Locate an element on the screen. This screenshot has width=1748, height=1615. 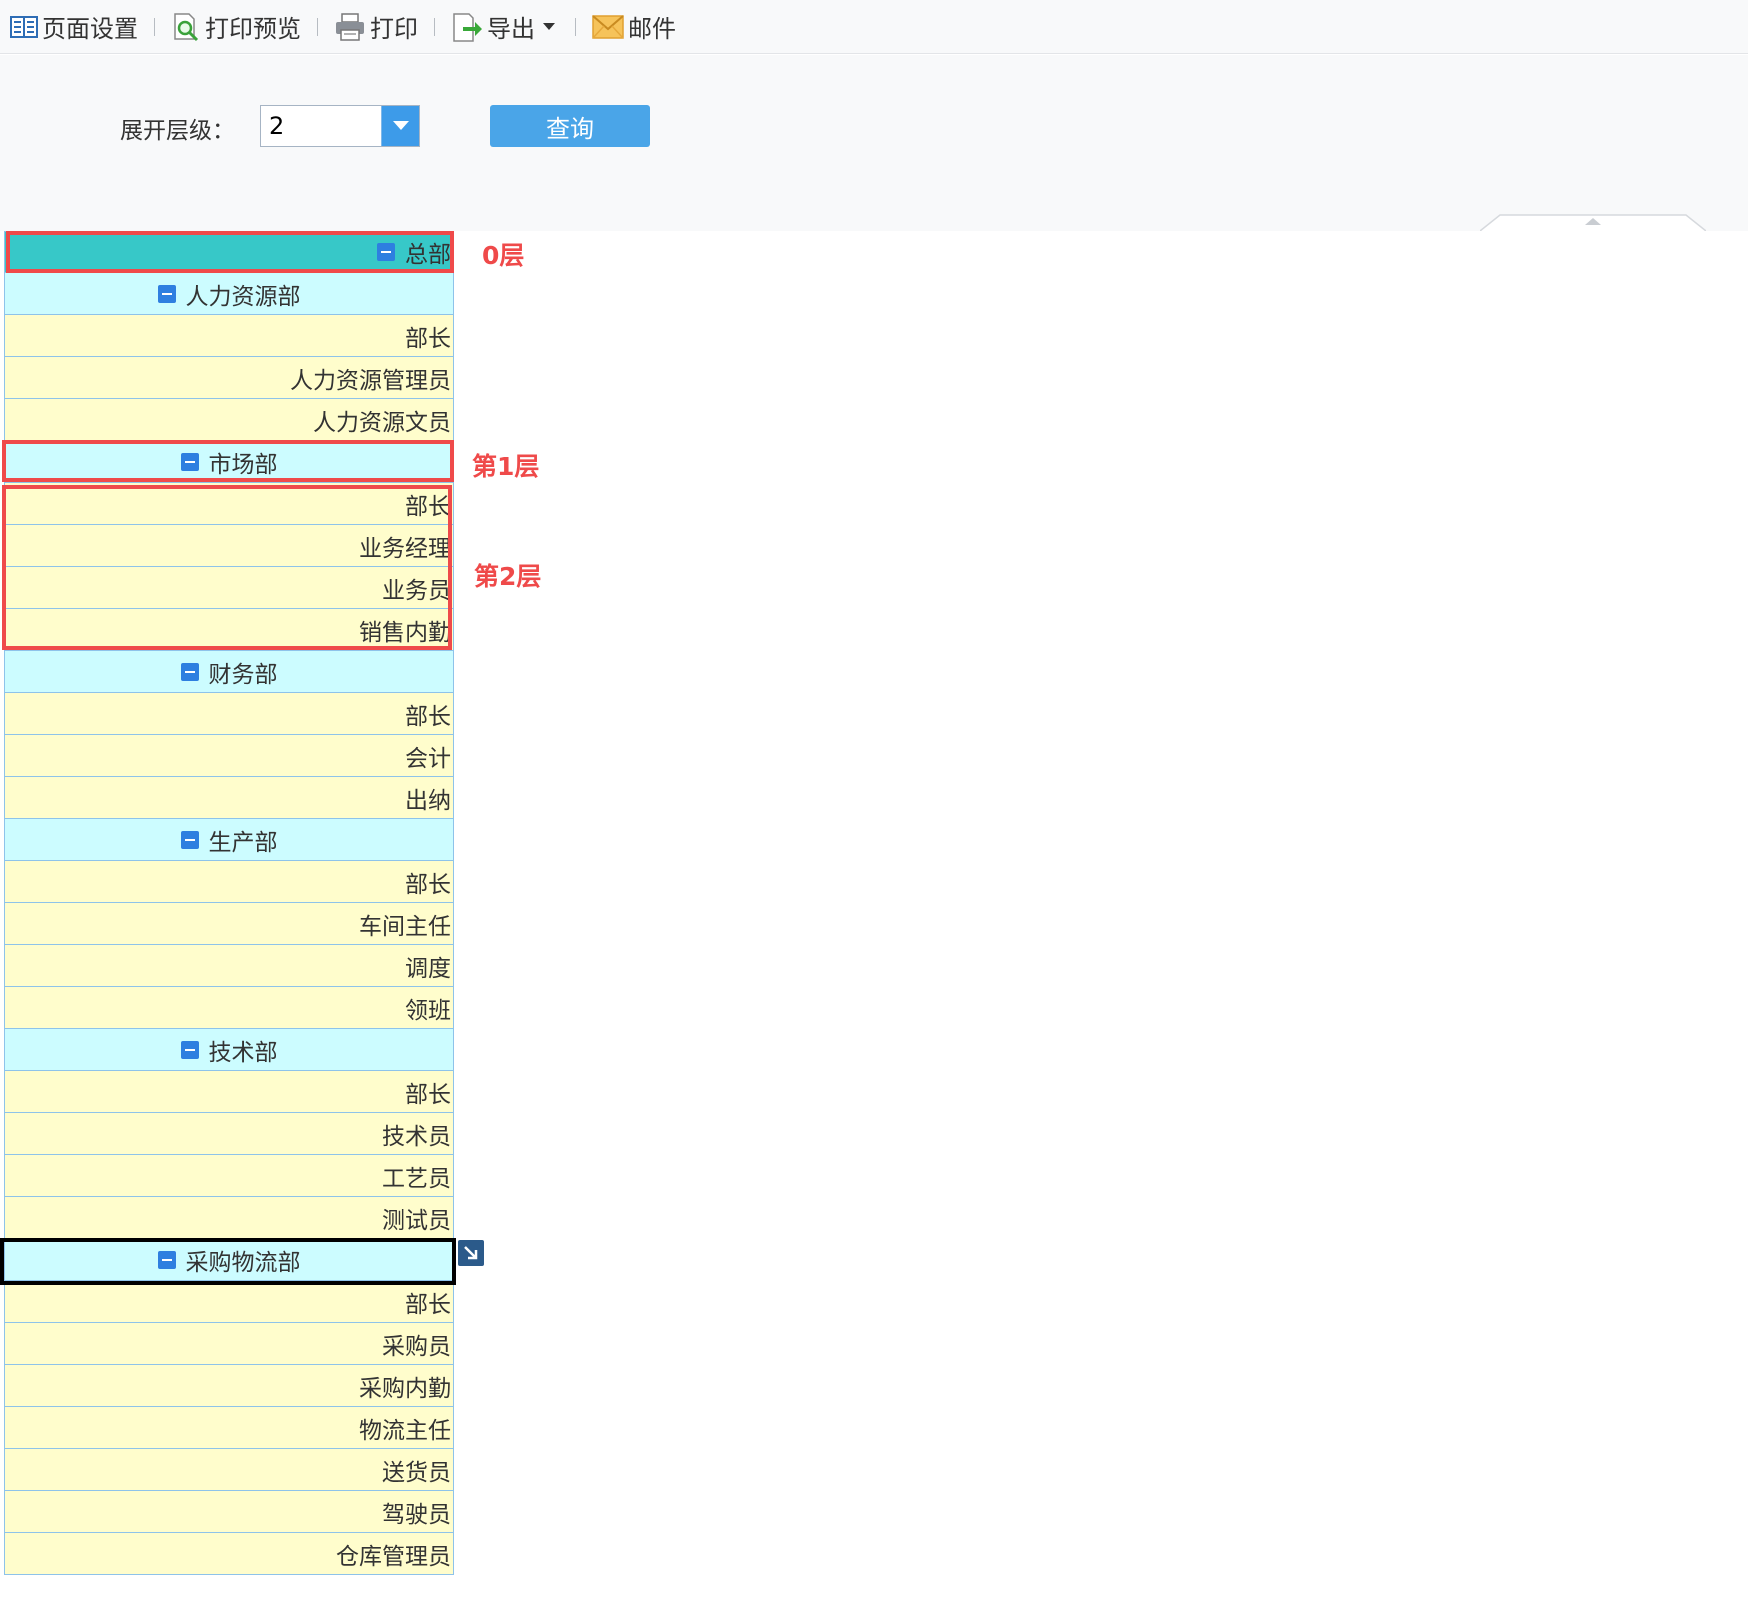
tree-row-position: 物流主任 is located at coordinates (229, 1428).